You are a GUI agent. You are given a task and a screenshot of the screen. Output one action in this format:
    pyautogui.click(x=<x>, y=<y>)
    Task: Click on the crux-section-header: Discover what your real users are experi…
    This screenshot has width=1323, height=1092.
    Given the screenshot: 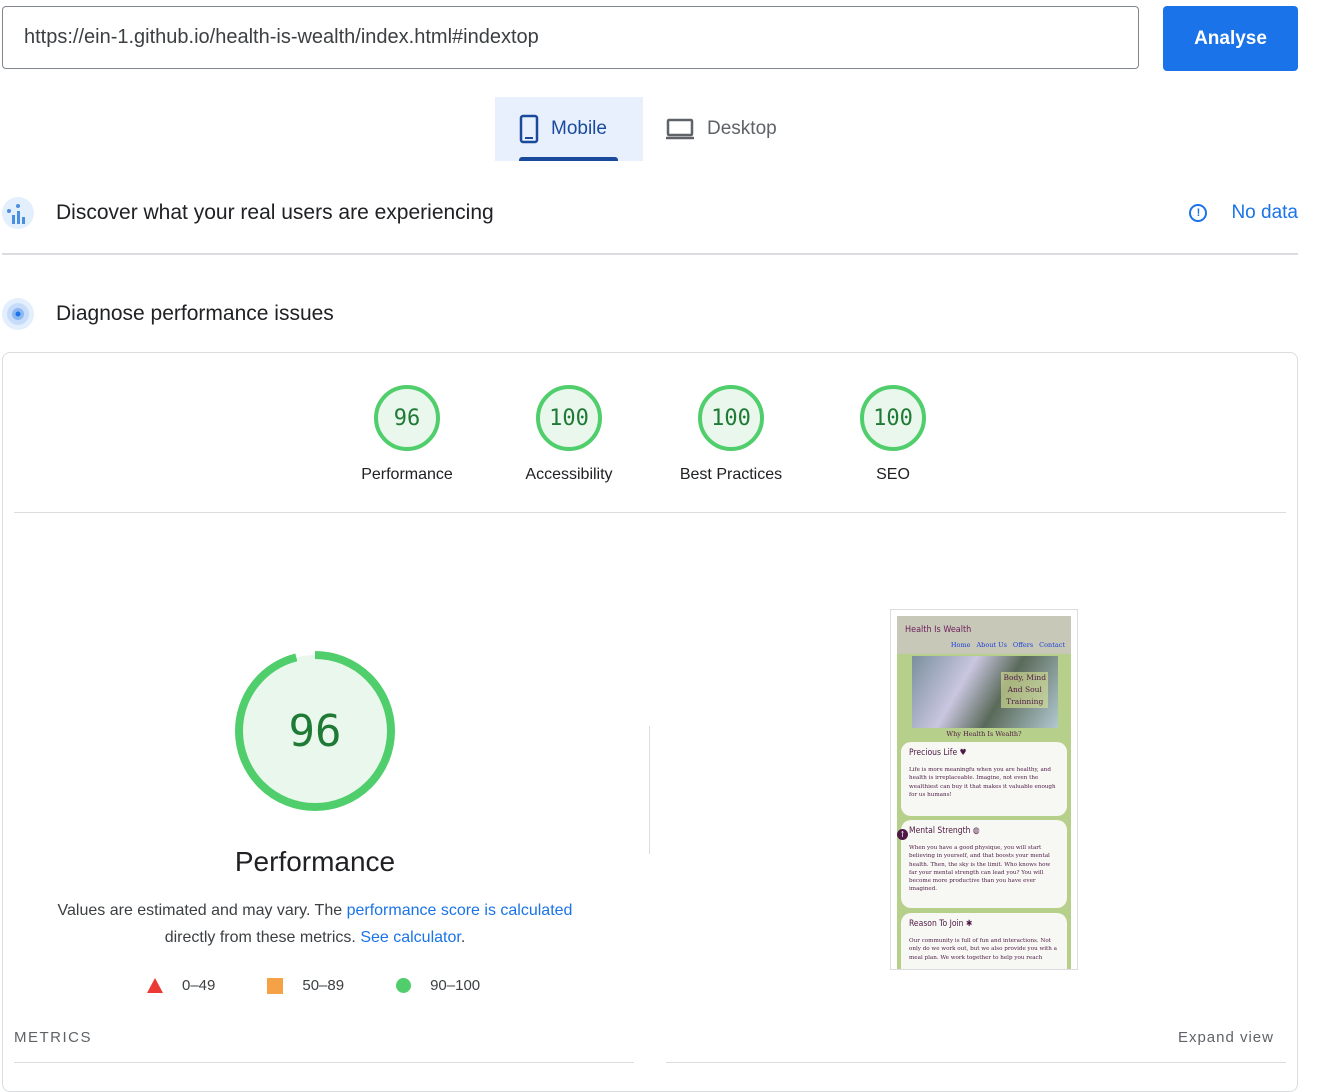 What is the action you would take?
    pyautogui.click(x=649, y=213)
    